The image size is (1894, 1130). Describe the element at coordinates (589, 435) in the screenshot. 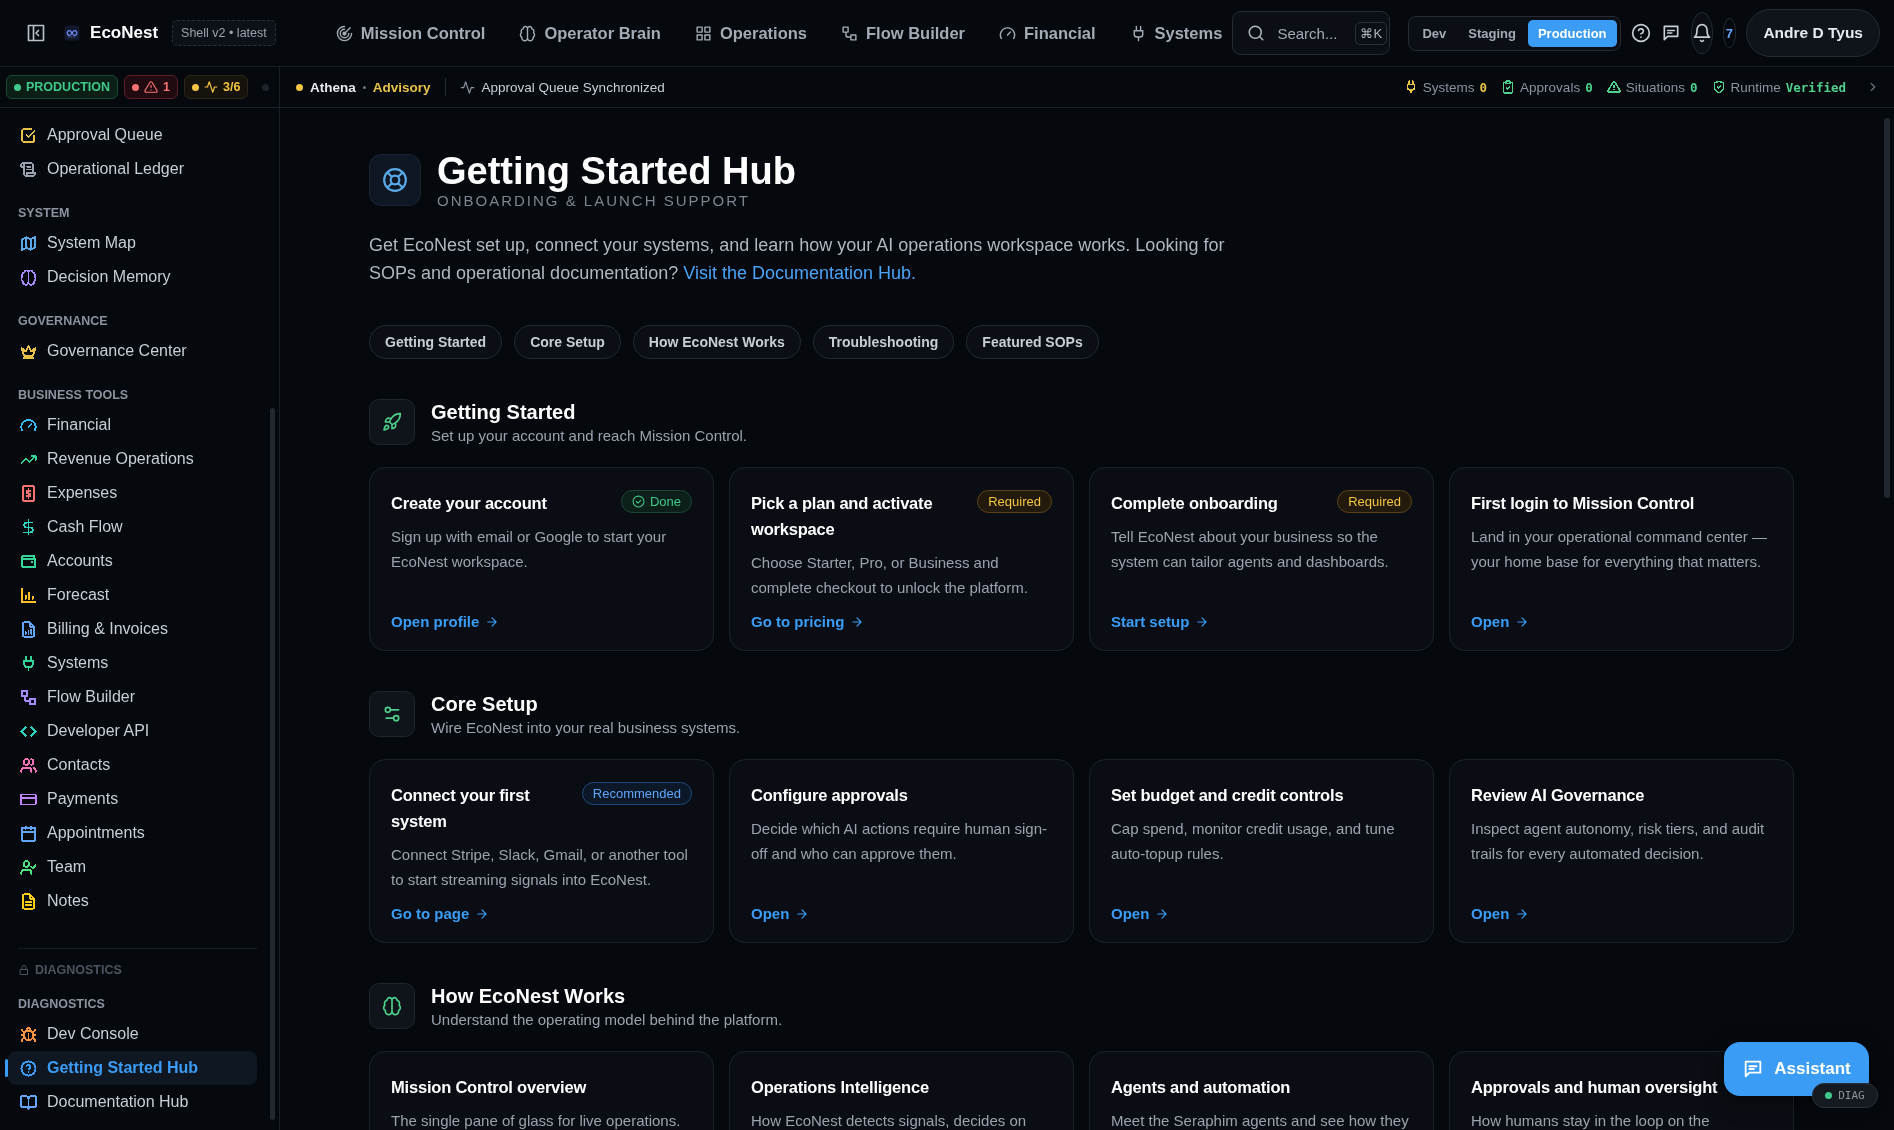

I see `section-subtitle: Set up your account and reach Mission Control.` at that location.